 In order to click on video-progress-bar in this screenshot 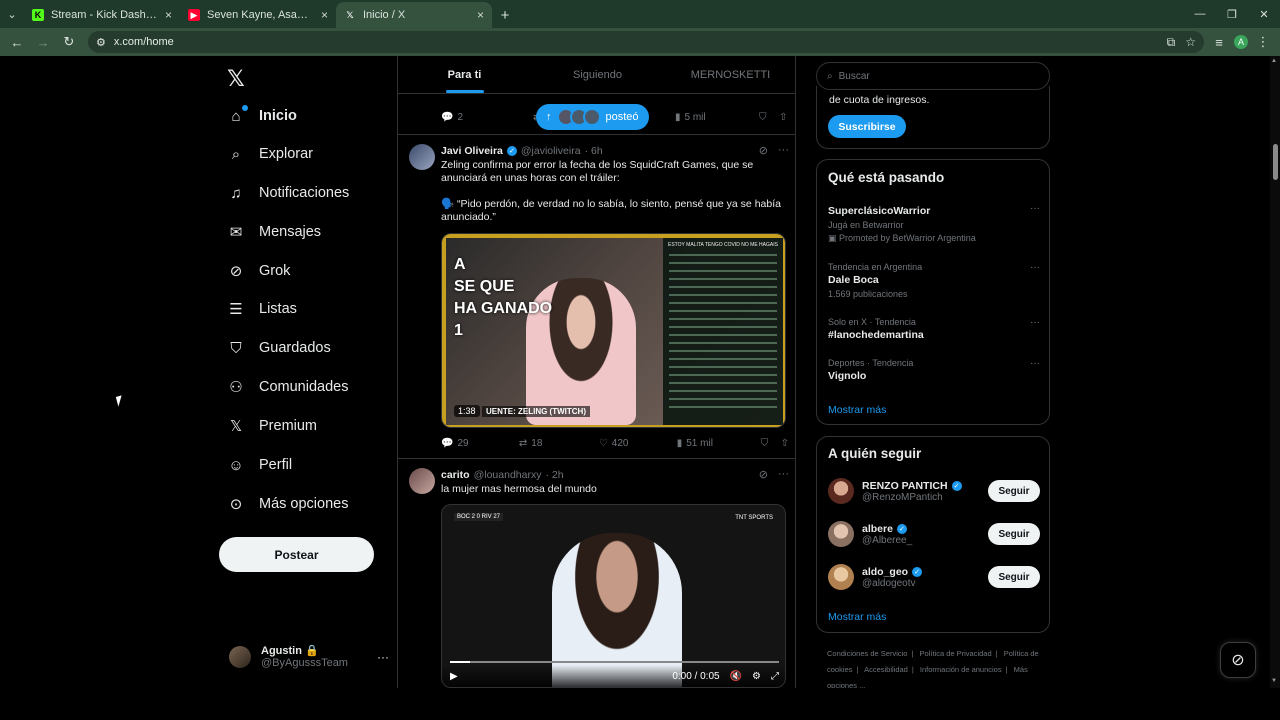, I will do `click(614, 662)`.